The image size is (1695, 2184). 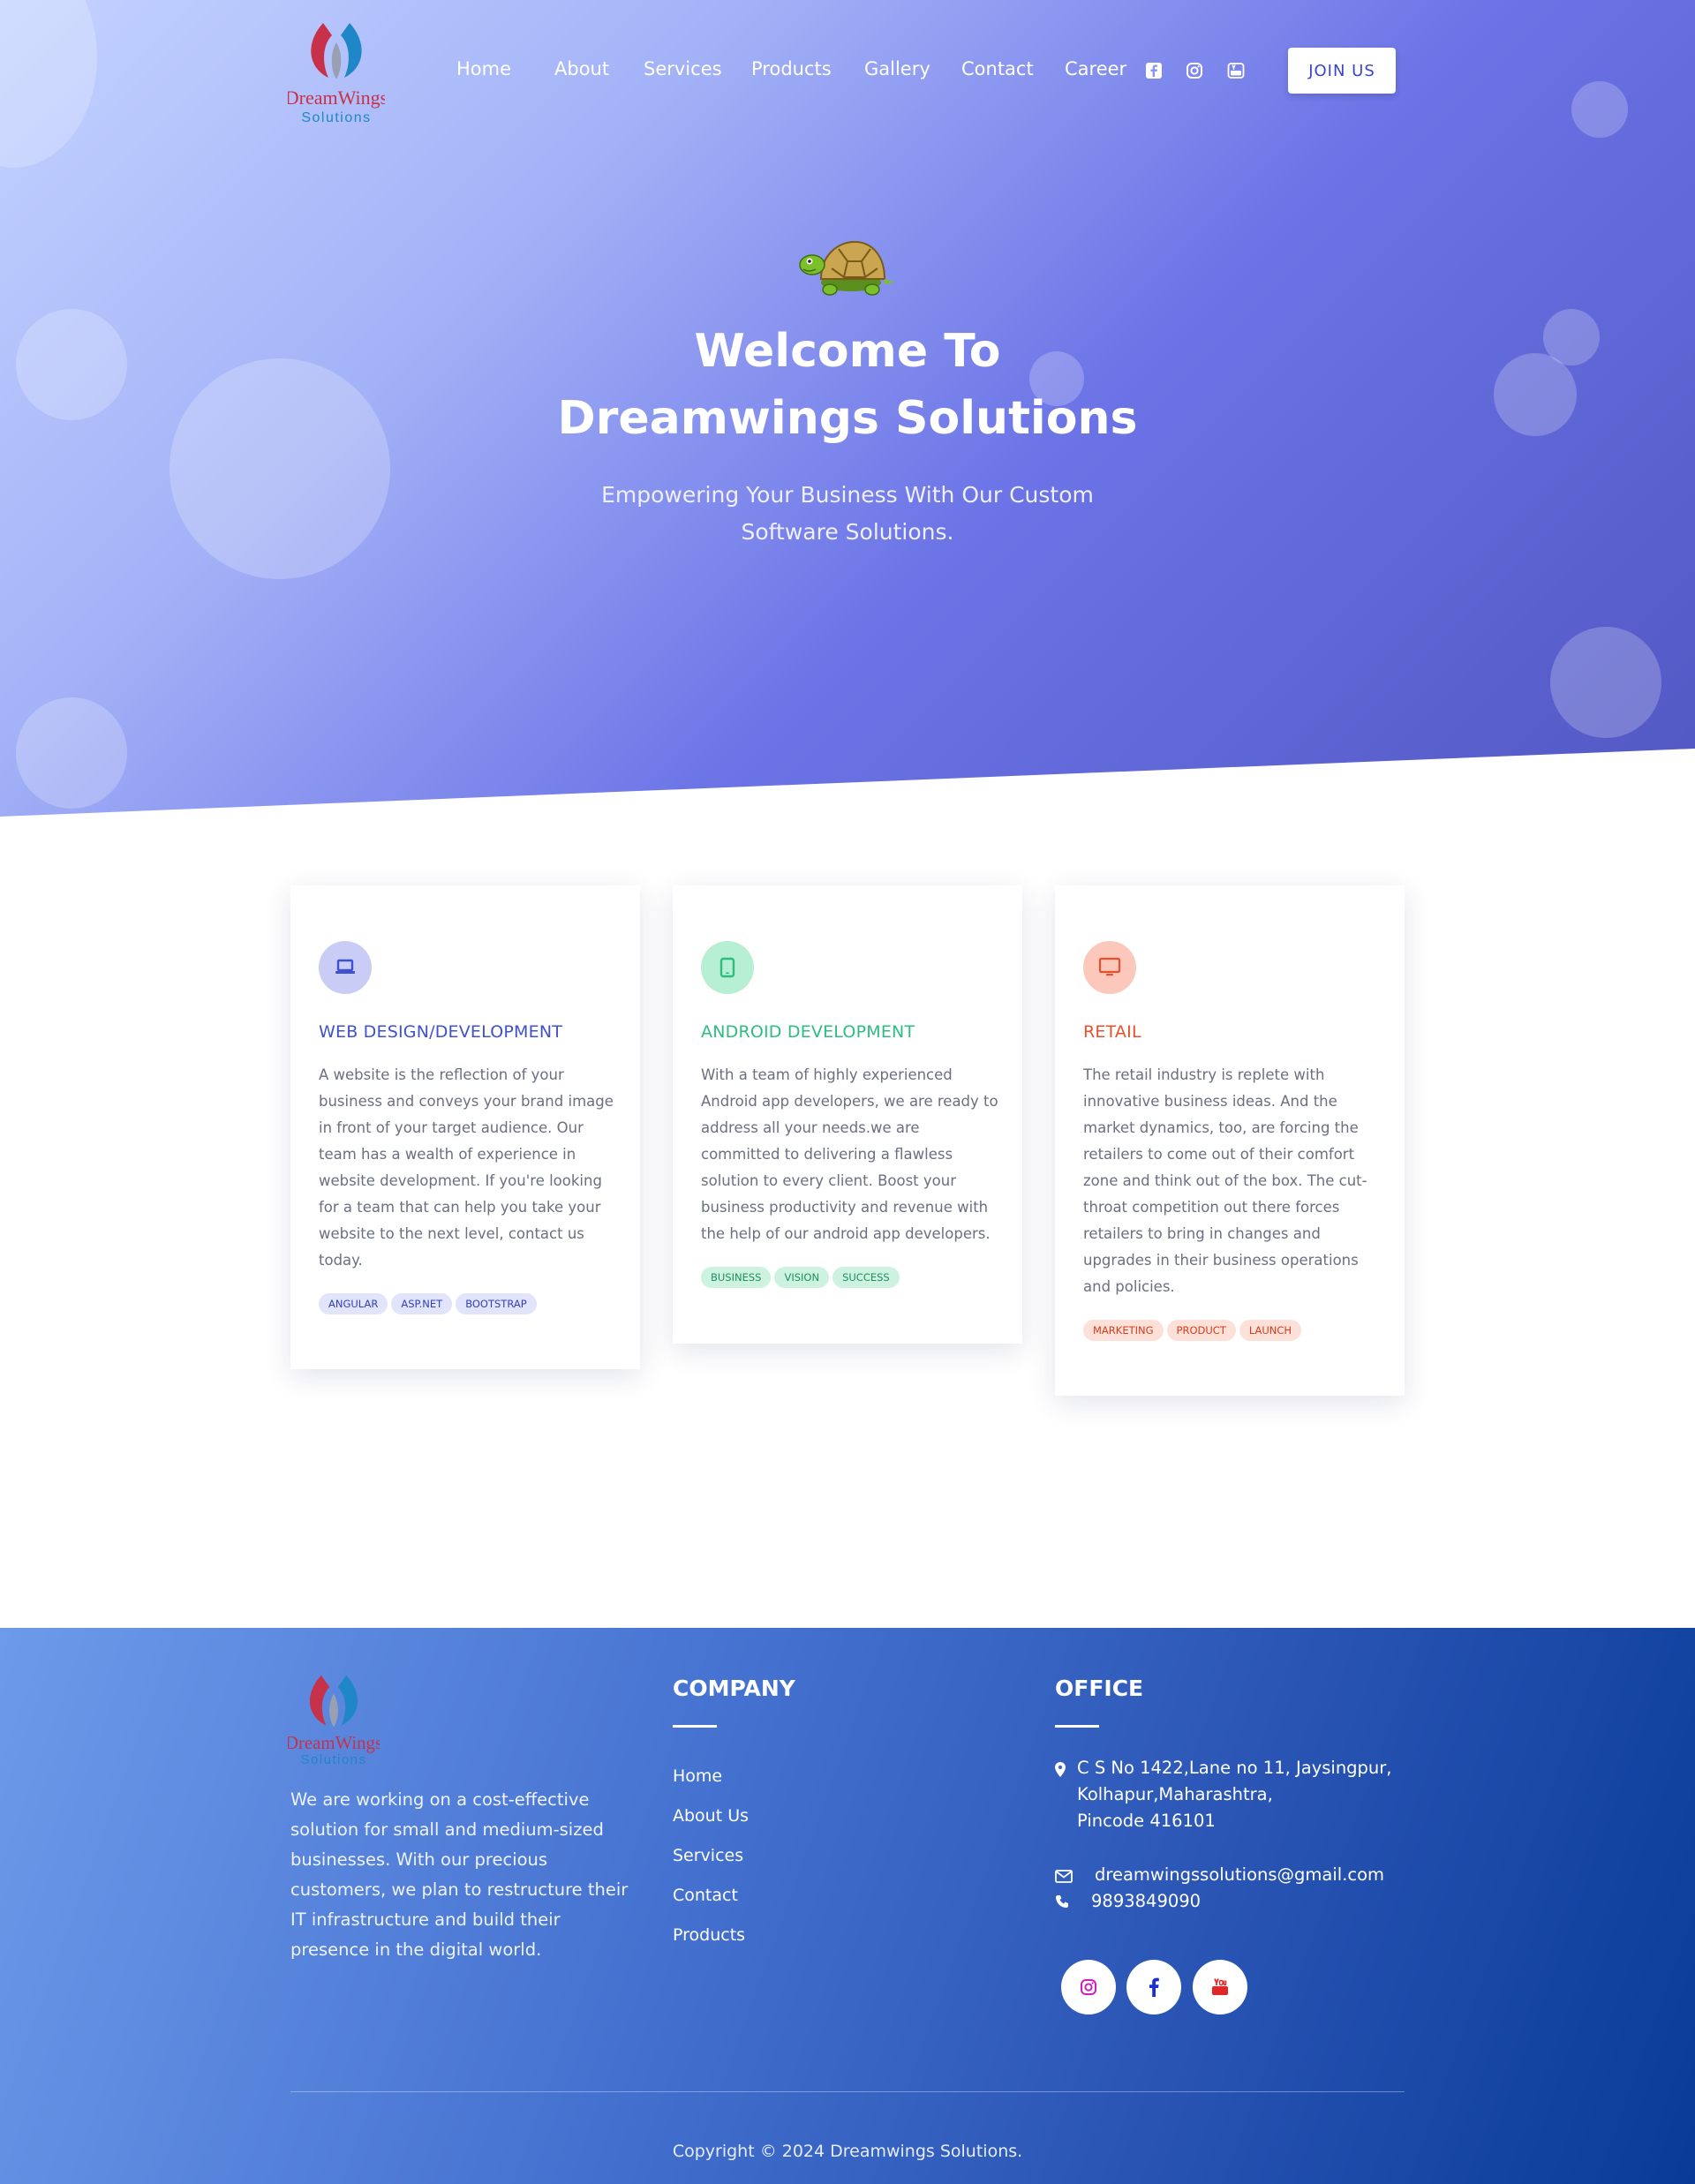 I want to click on footer-company-heading: COMPANY, so click(x=734, y=1688).